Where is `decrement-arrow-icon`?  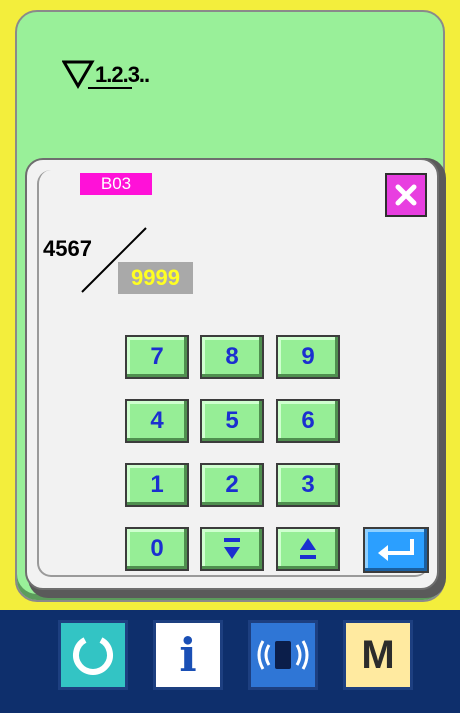 decrement-arrow-icon is located at coordinates (232, 548).